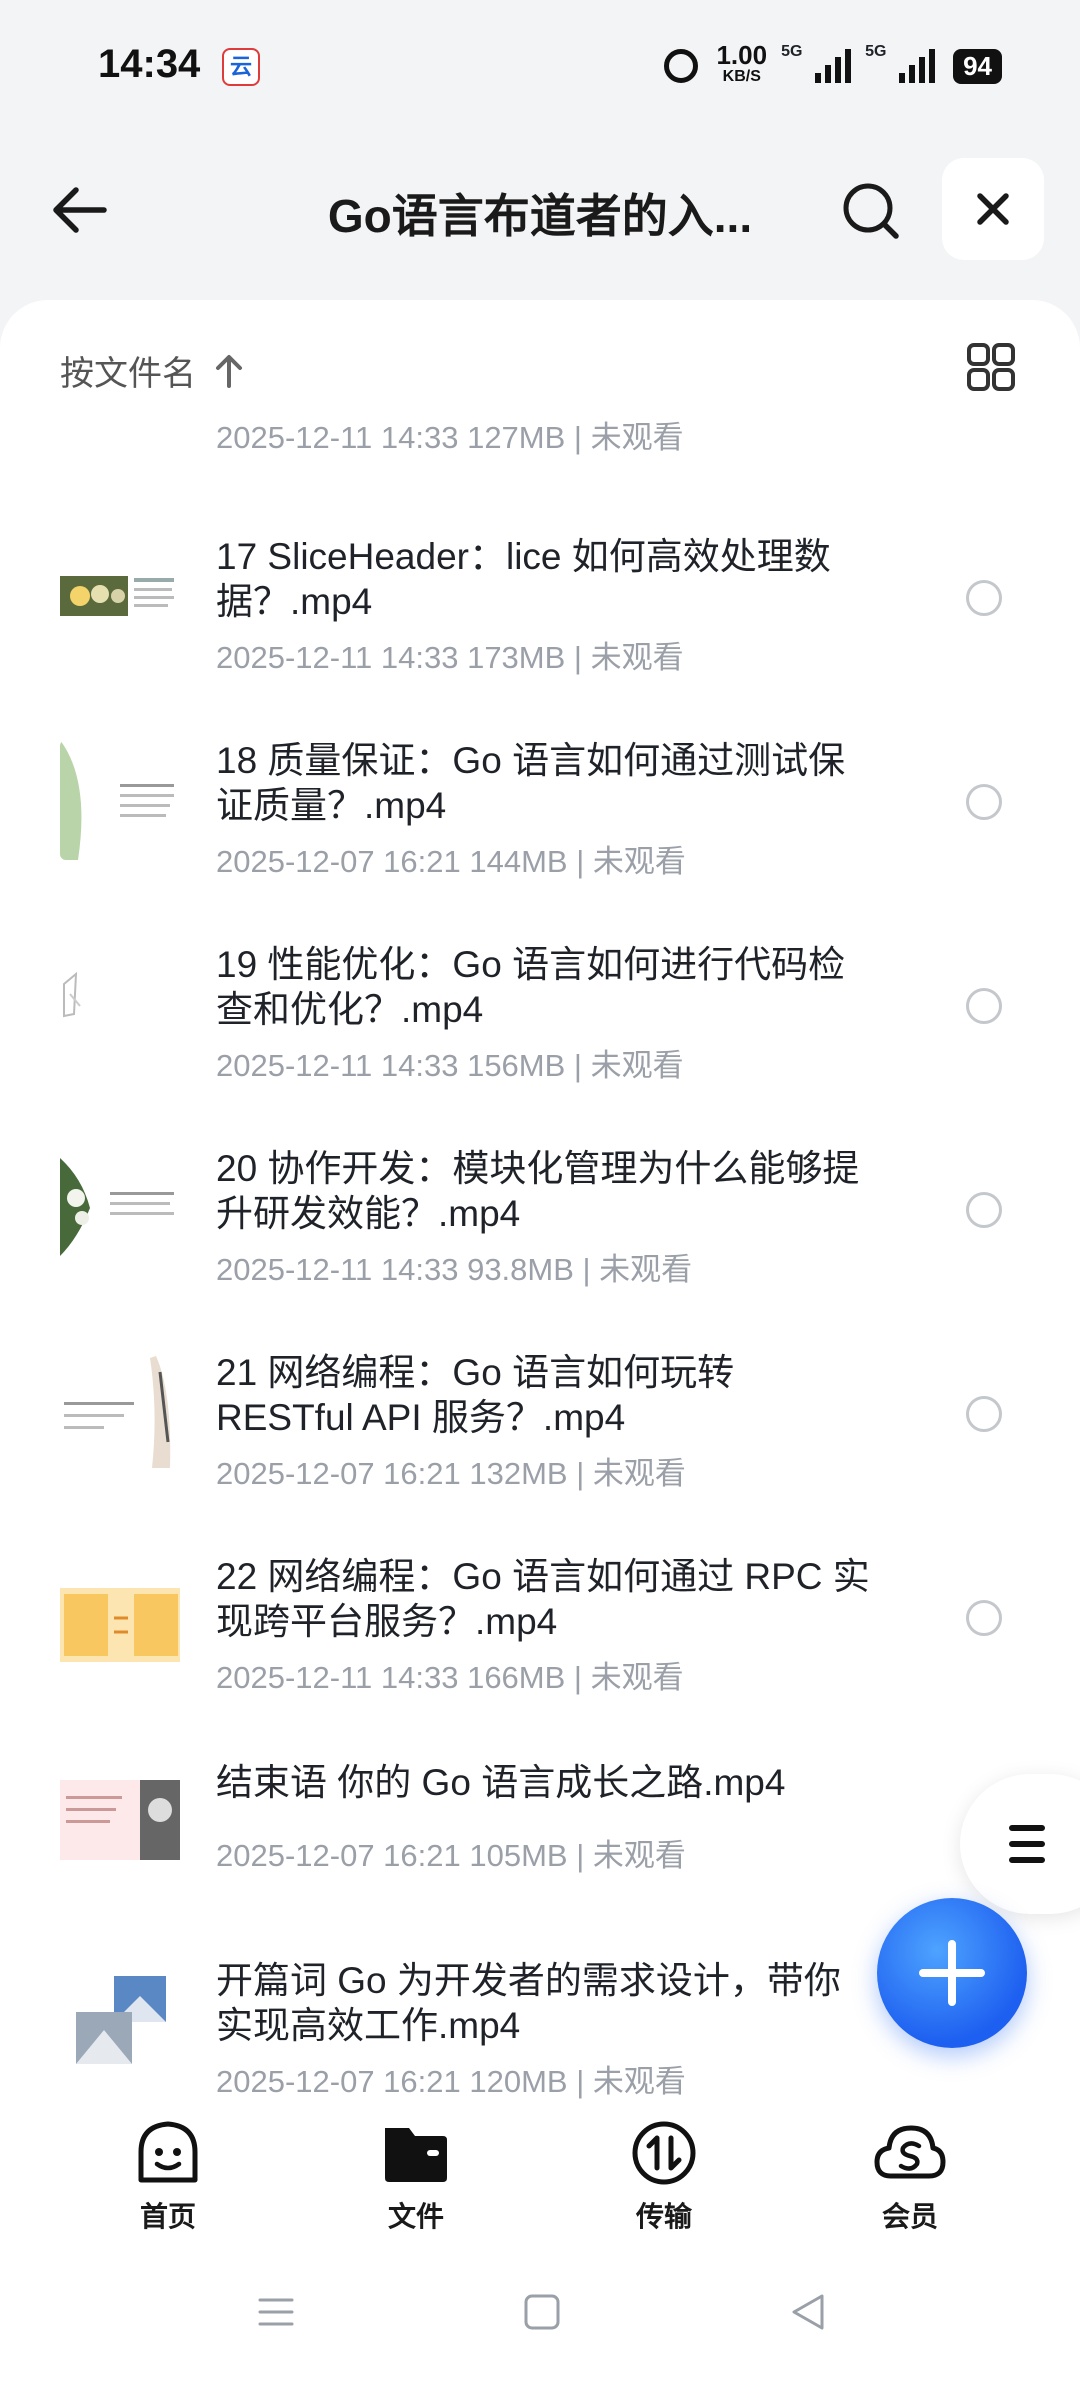 This screenshot has width=1080, height=2392. I want to click on menu-lines-icon, so click(1027, 1844).